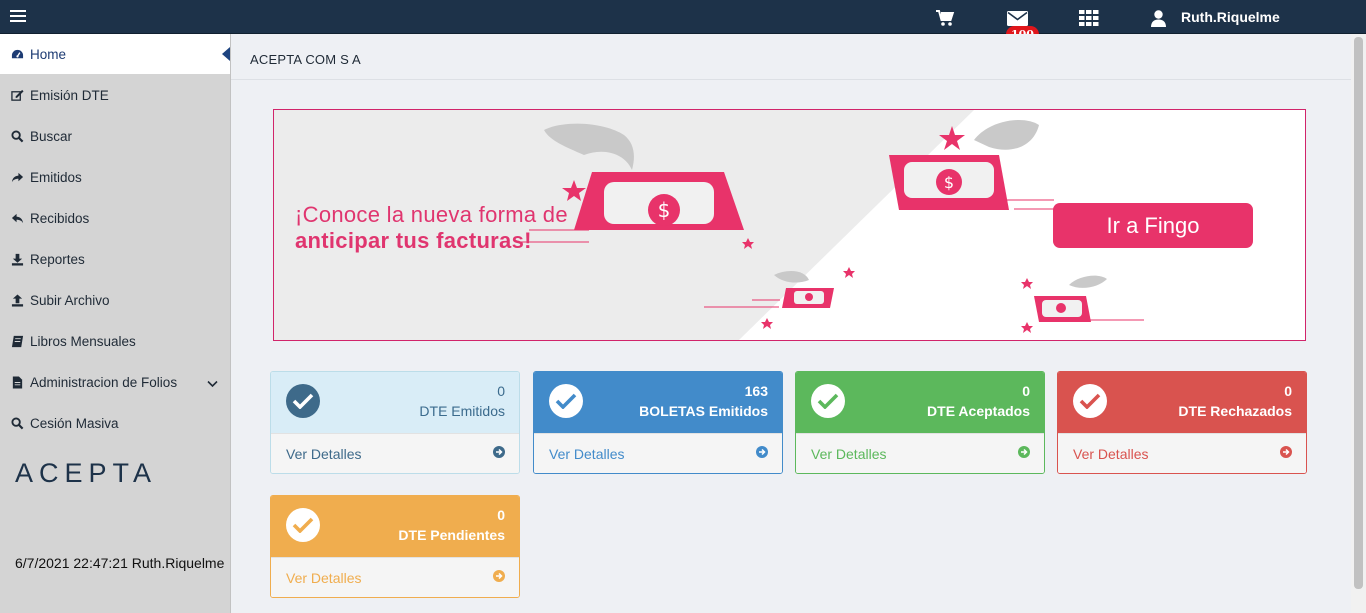 This screenshot has width=1366, height=613. Describe the element at coordinates (56, 177) in the screenshot. I see `sidebar-item-label: Emitidos` at that location.